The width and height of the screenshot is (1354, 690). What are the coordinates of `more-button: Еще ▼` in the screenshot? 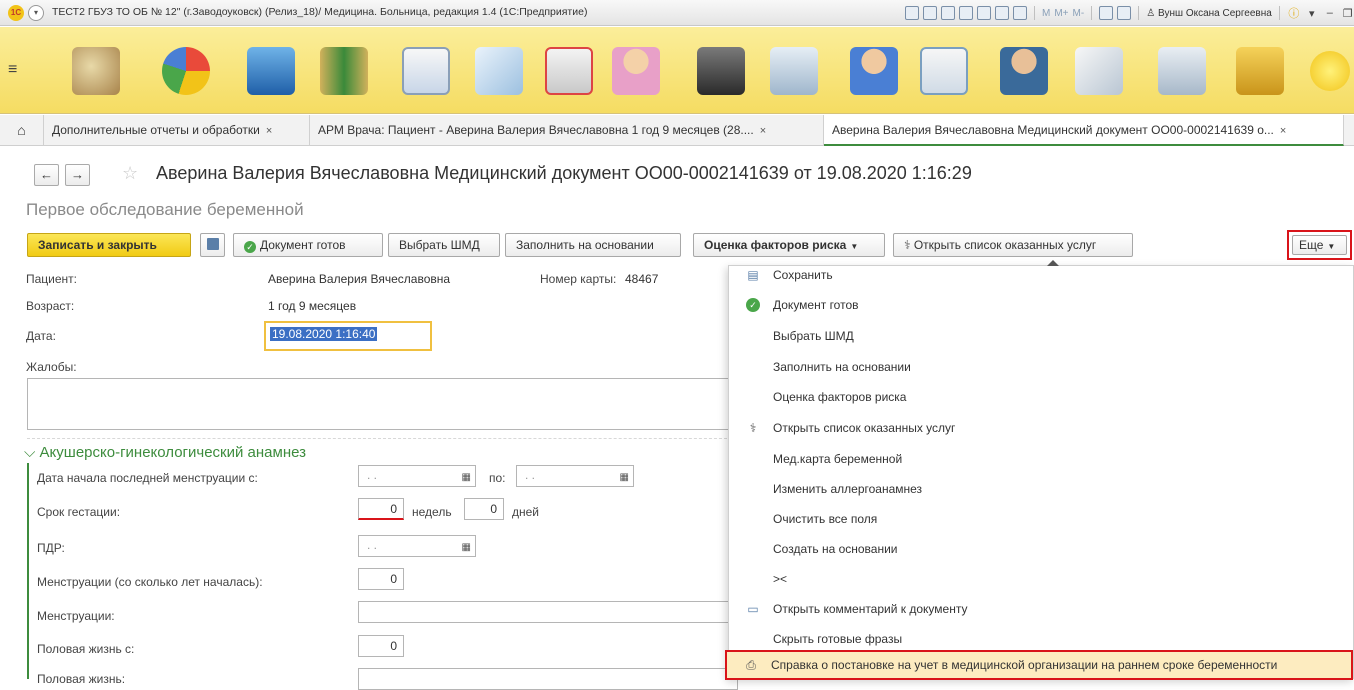 It's located at (1319, 245).